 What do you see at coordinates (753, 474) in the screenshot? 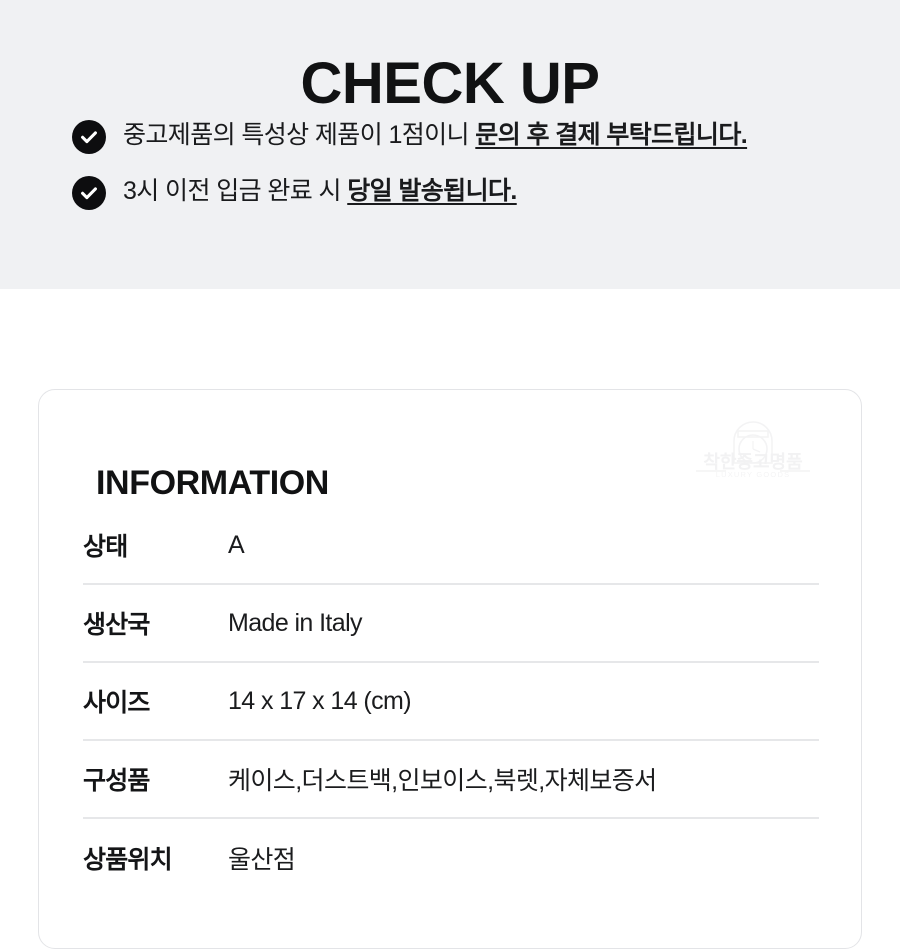
I see `watermark-tagline: LUXURY GOODS` at bounding box center [753, 474].